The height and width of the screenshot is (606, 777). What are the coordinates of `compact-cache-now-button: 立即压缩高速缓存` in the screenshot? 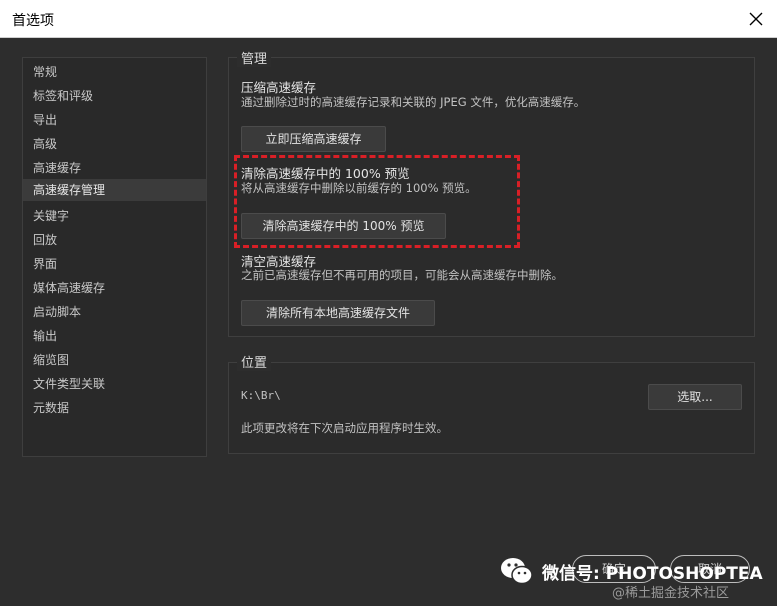 It's located at (313, 139).